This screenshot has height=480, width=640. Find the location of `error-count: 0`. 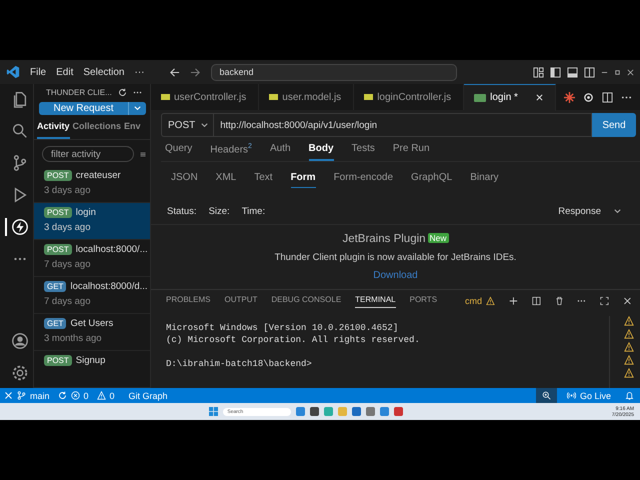

error-count: 0 is located at coordinates (86, 395).